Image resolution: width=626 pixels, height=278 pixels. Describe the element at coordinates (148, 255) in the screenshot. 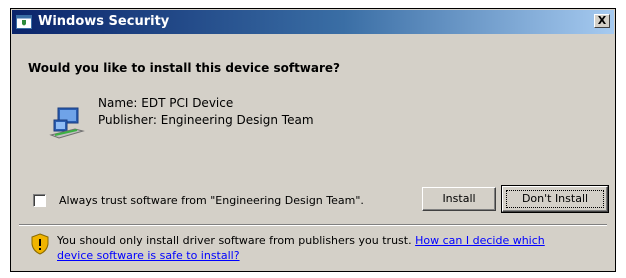

I see `help-link-continued: device software is safe to install?` at that location.